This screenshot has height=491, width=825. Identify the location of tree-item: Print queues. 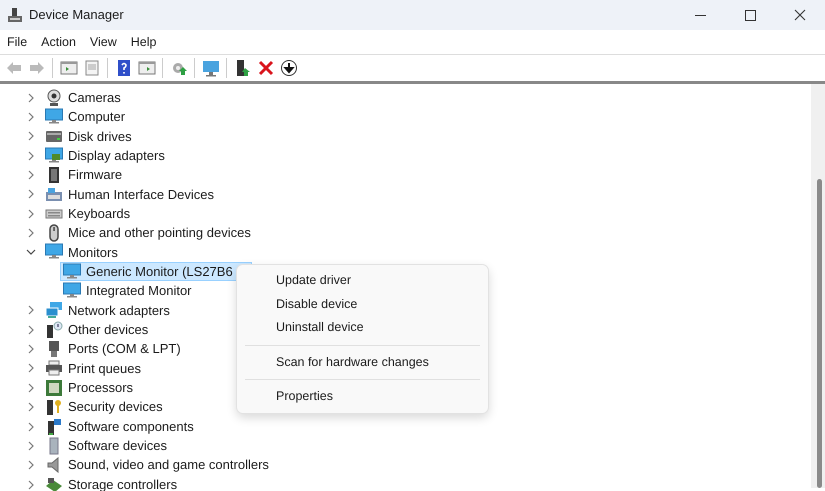
(93, 368).